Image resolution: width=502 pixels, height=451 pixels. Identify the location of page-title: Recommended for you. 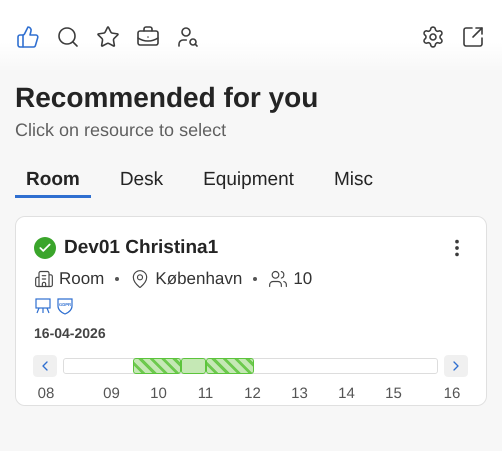
(167, 98).